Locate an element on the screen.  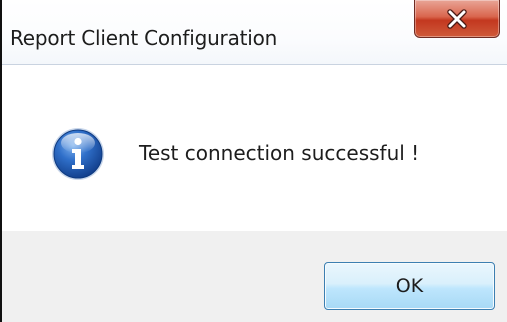
close-button is located at coordinates (457, 19).